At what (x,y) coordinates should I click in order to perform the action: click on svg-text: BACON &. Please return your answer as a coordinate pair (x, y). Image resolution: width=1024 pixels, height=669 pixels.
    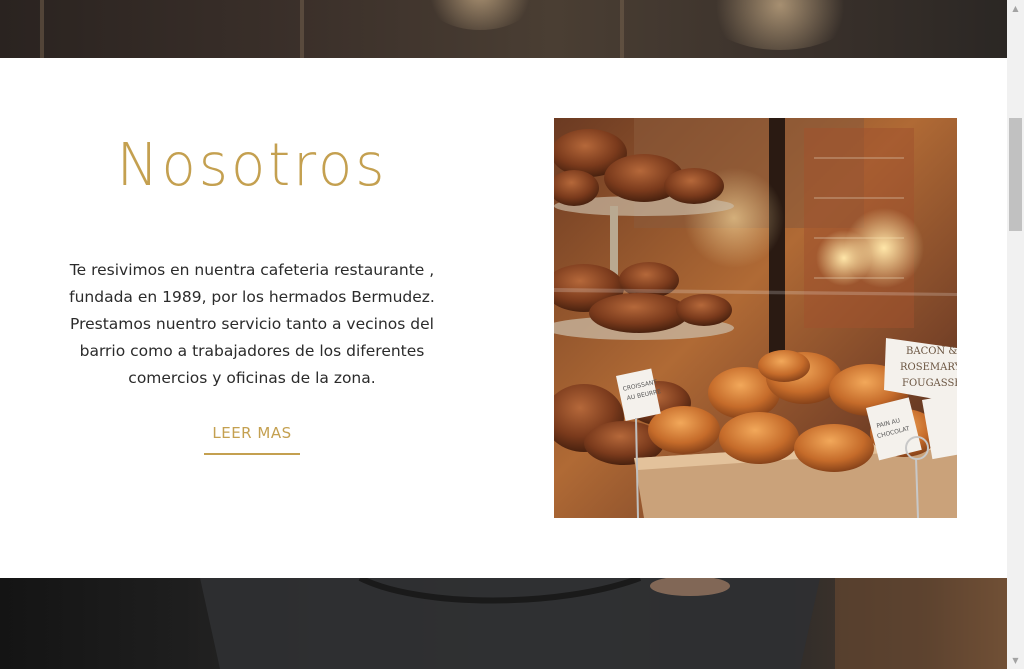
    Looking at the image, I should click on (931, 351).